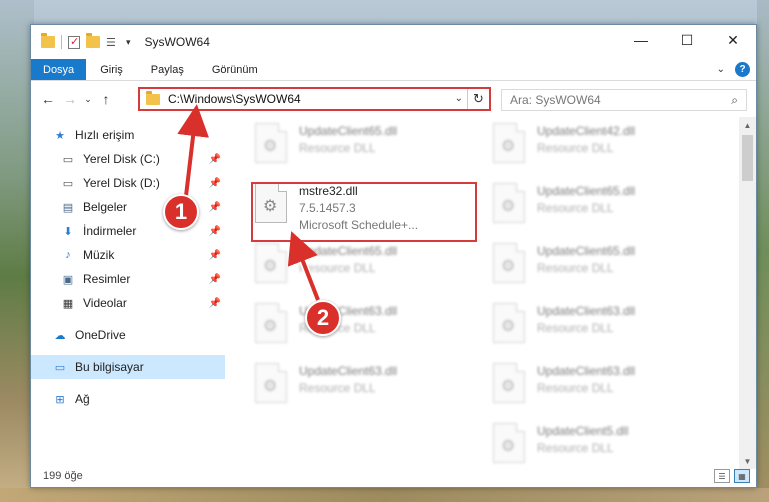 This screenshot has width=769, height=502. I want to click on status-bar: 199 öğe ☰ ▦, so click(393, 476).